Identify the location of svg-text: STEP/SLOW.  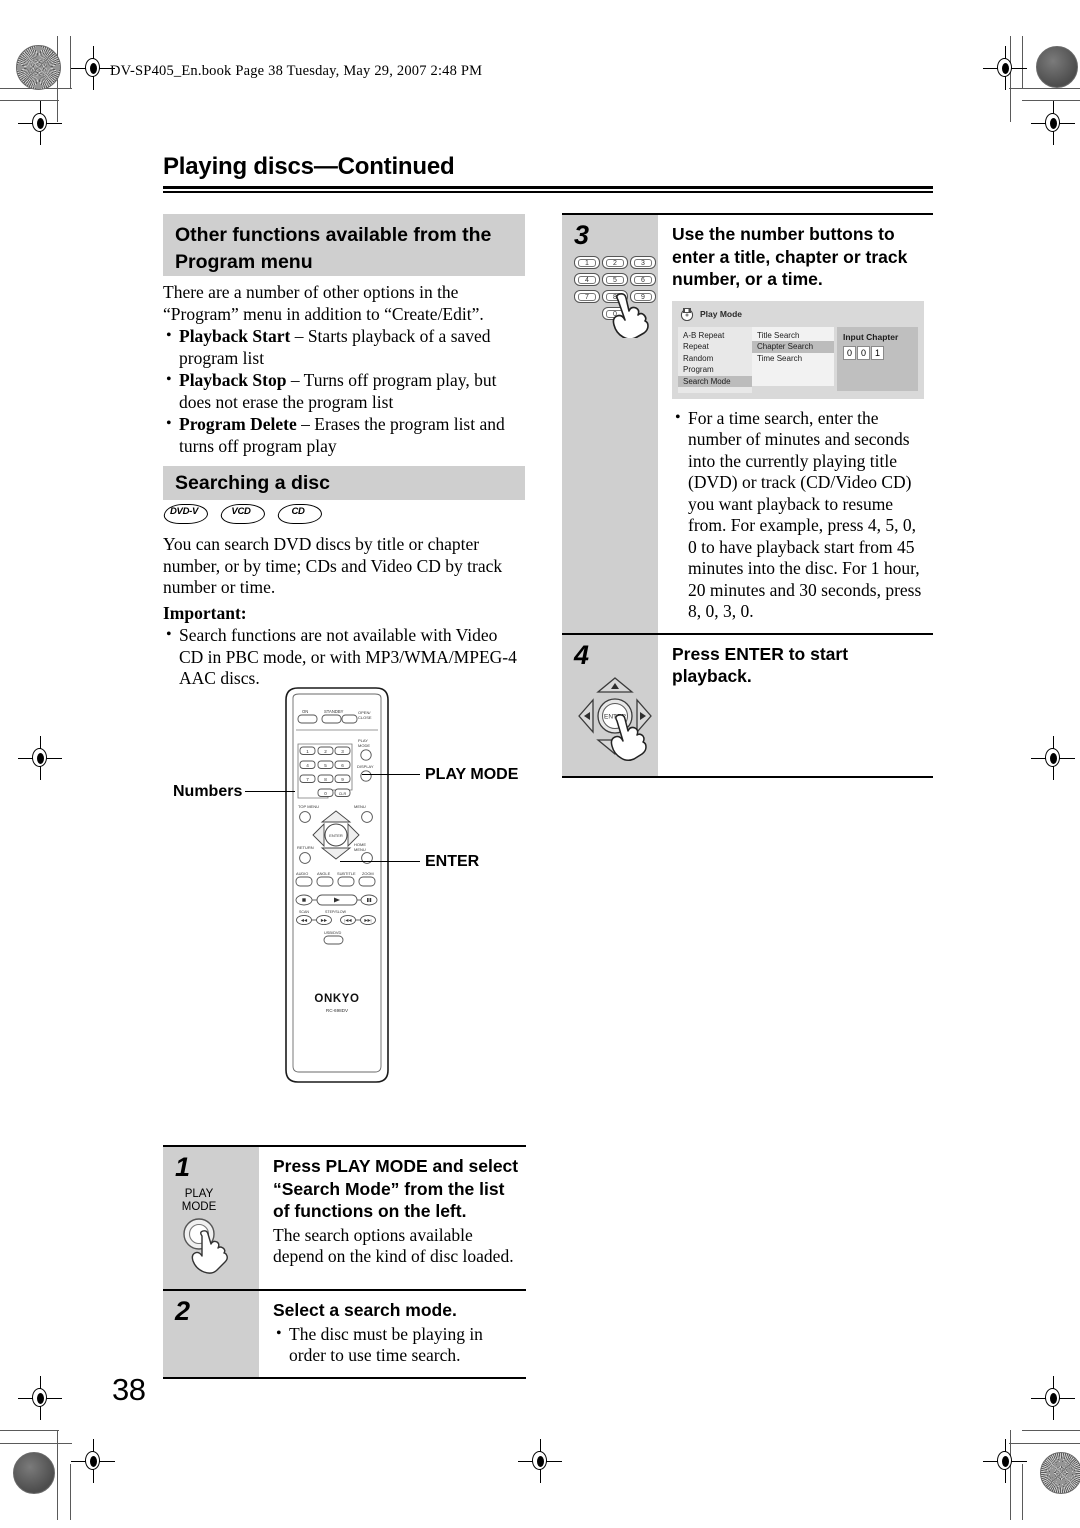
(336, 912).